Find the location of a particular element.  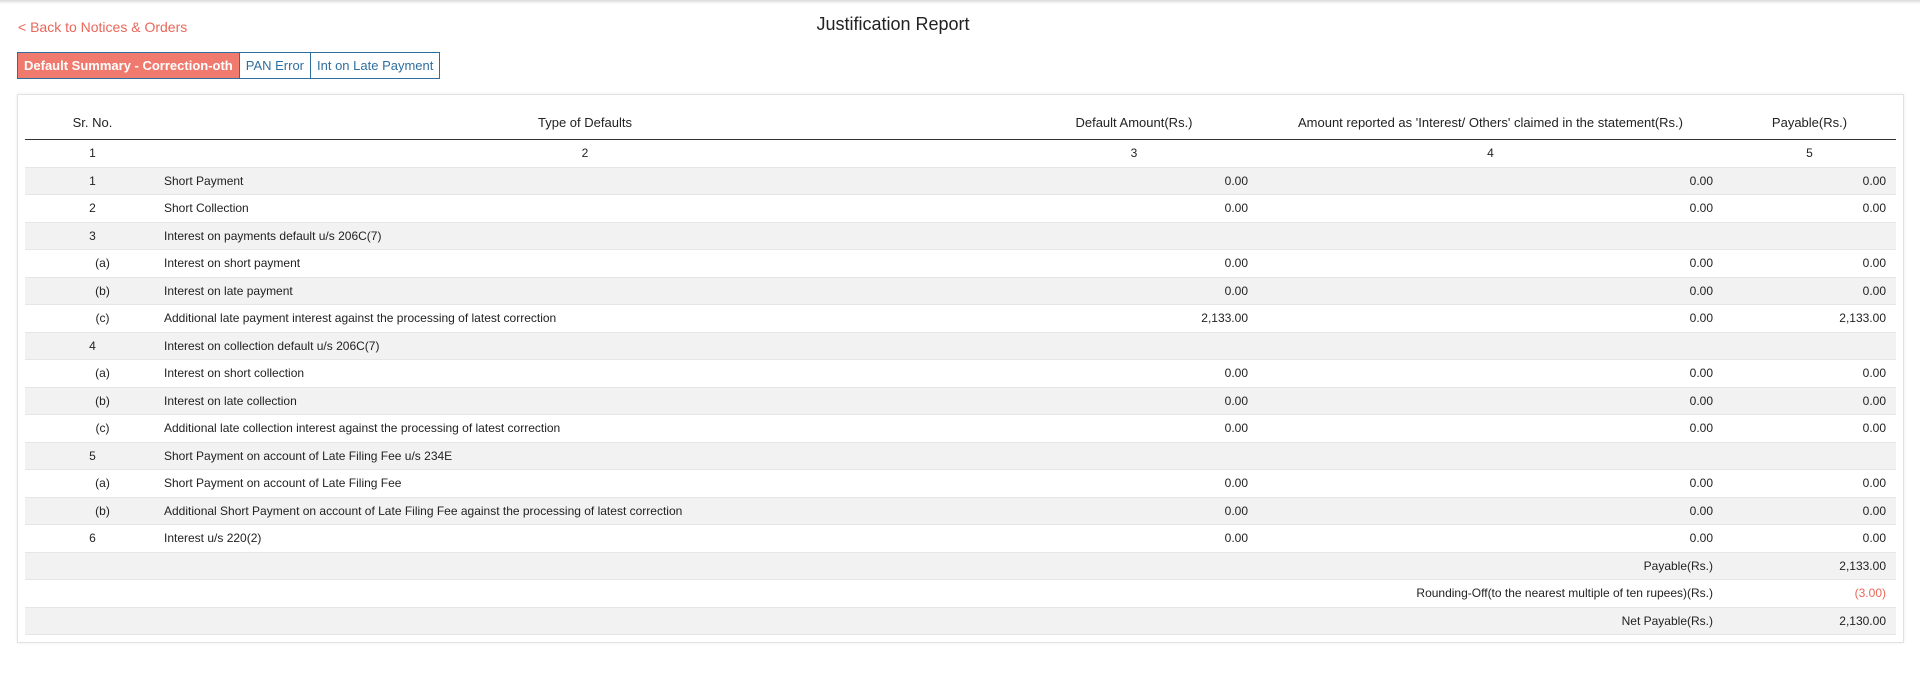

row-type-of-default: Interest u/s 220(2) is located at coordinates (585, 538).